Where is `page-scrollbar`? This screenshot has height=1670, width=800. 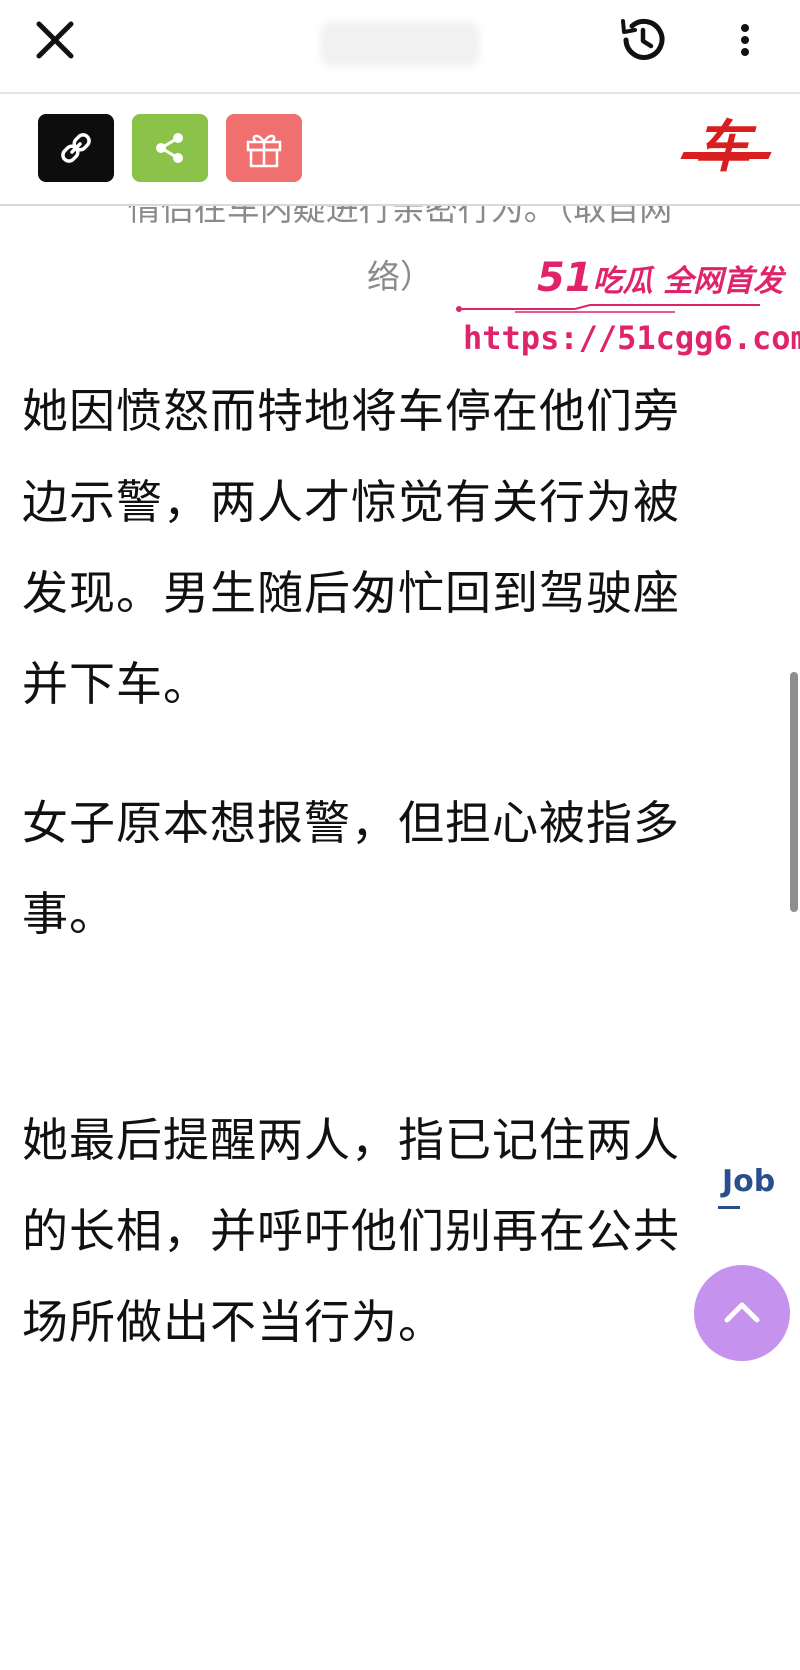
page-scrollbar is located at coordinates (794, 792).